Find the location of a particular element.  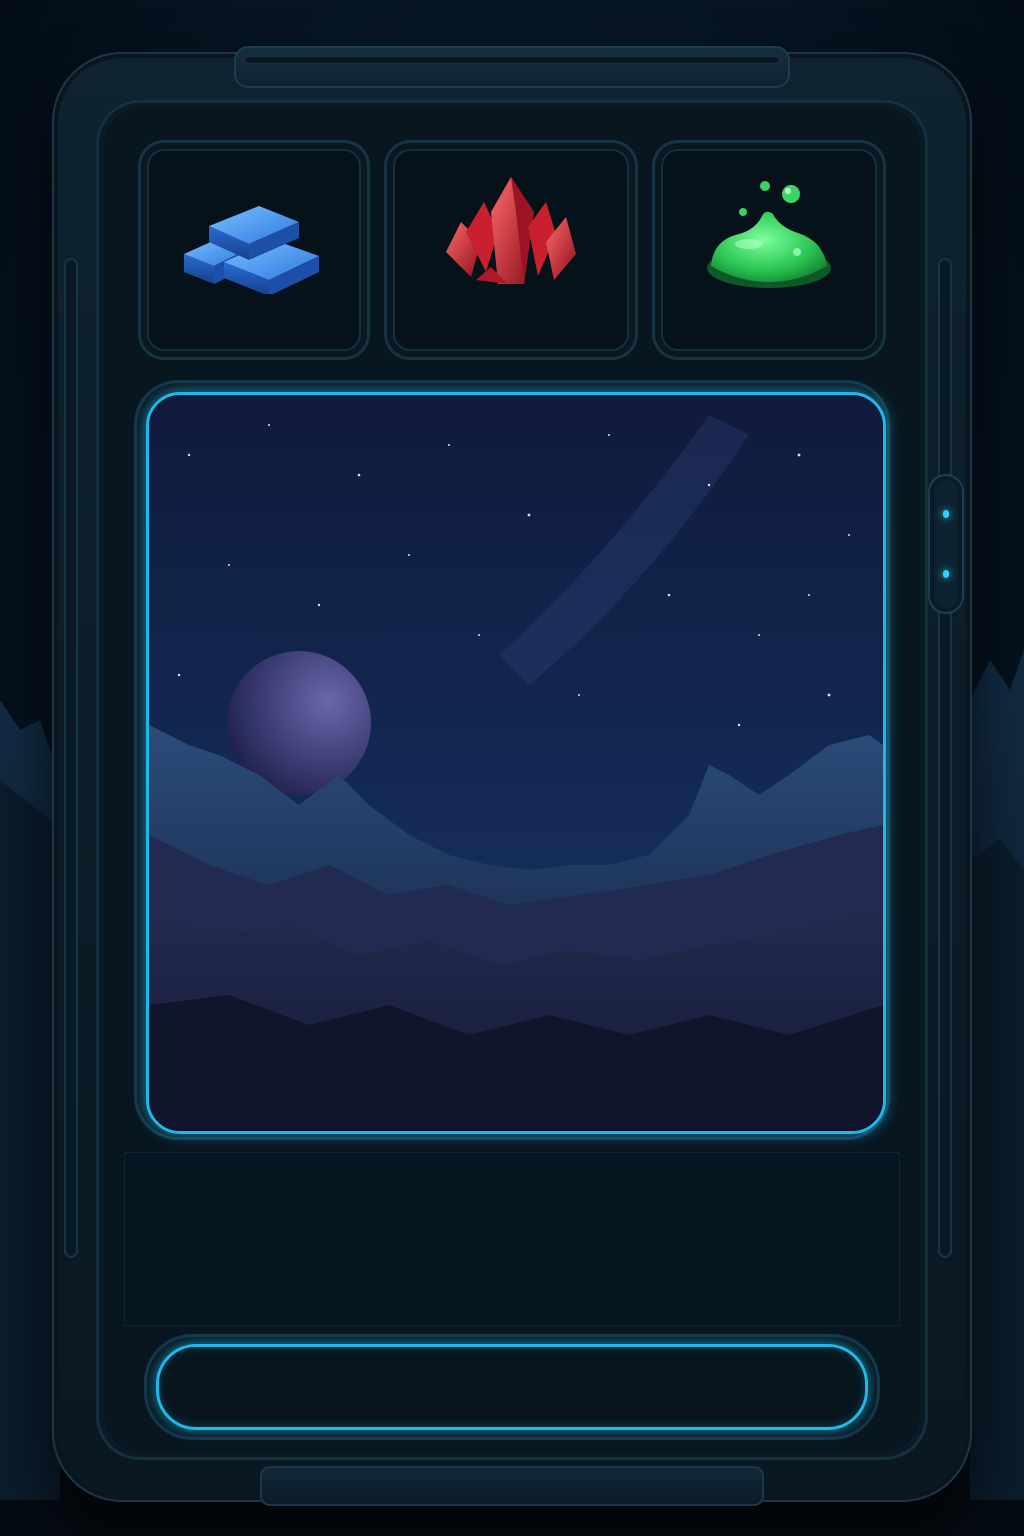

resource-slot-metal is located at coordinates (254, 250).